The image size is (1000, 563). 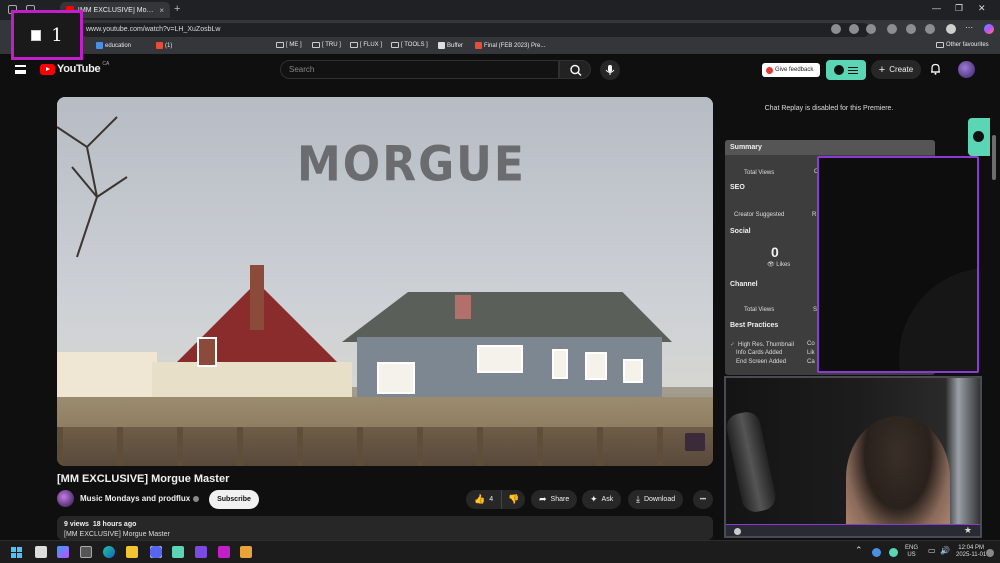 I want to click on person-head-graphic, so click(x=898, y=476).